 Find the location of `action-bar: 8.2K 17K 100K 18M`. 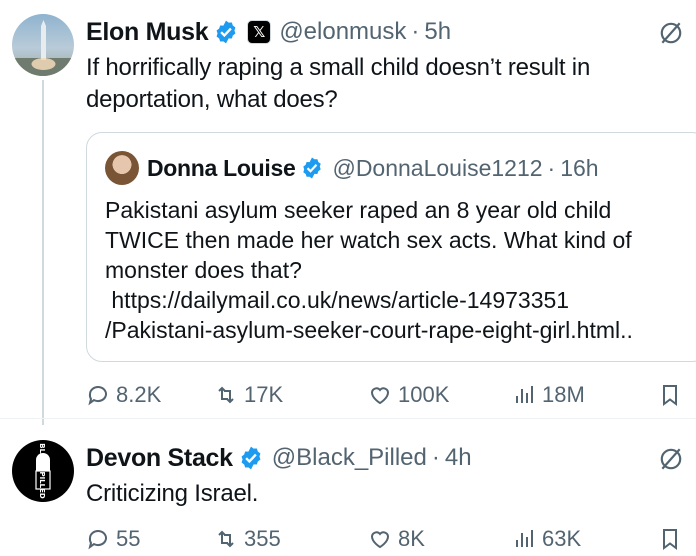

action-bar: 8.2K 17K 100K 18M is located at coordinates (391, 395).